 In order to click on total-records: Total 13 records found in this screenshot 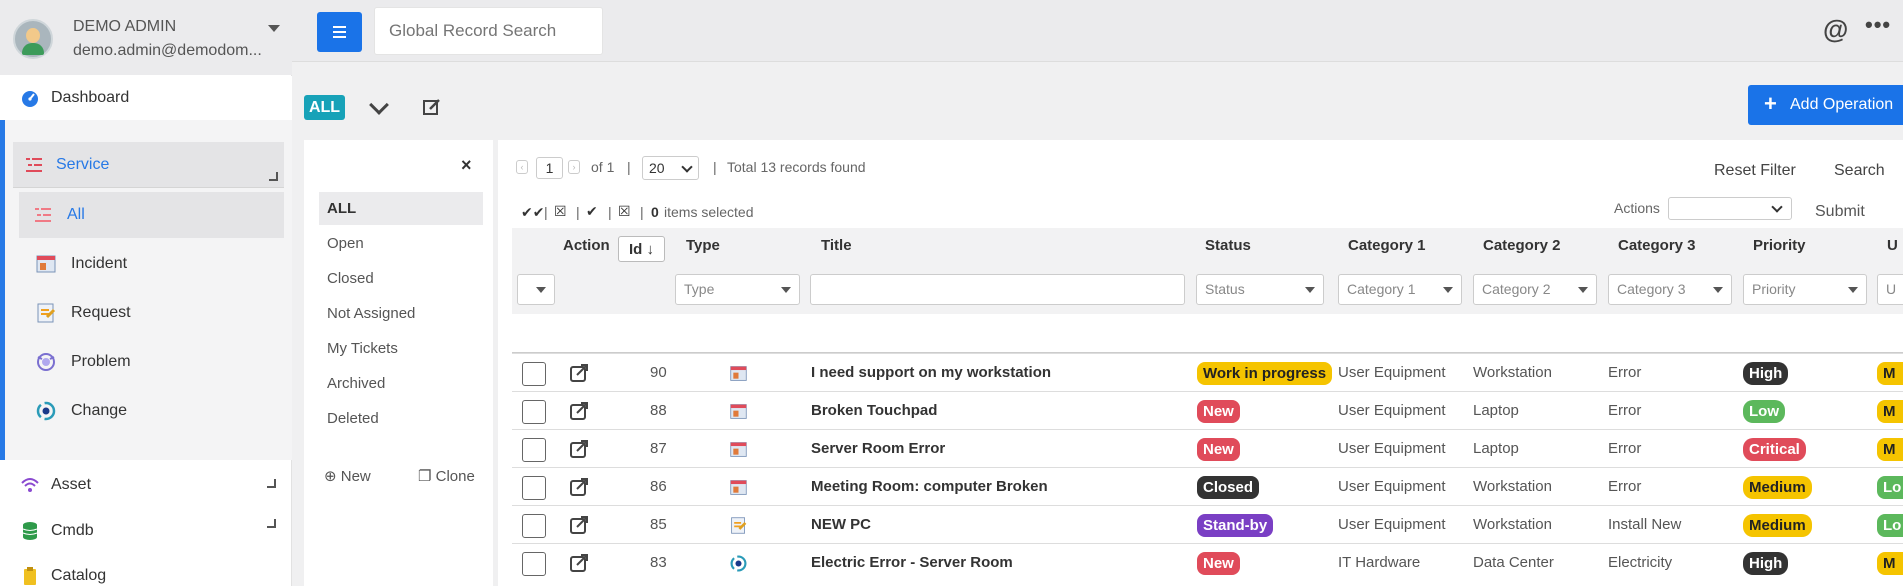, I will do `click(796, 167)`.